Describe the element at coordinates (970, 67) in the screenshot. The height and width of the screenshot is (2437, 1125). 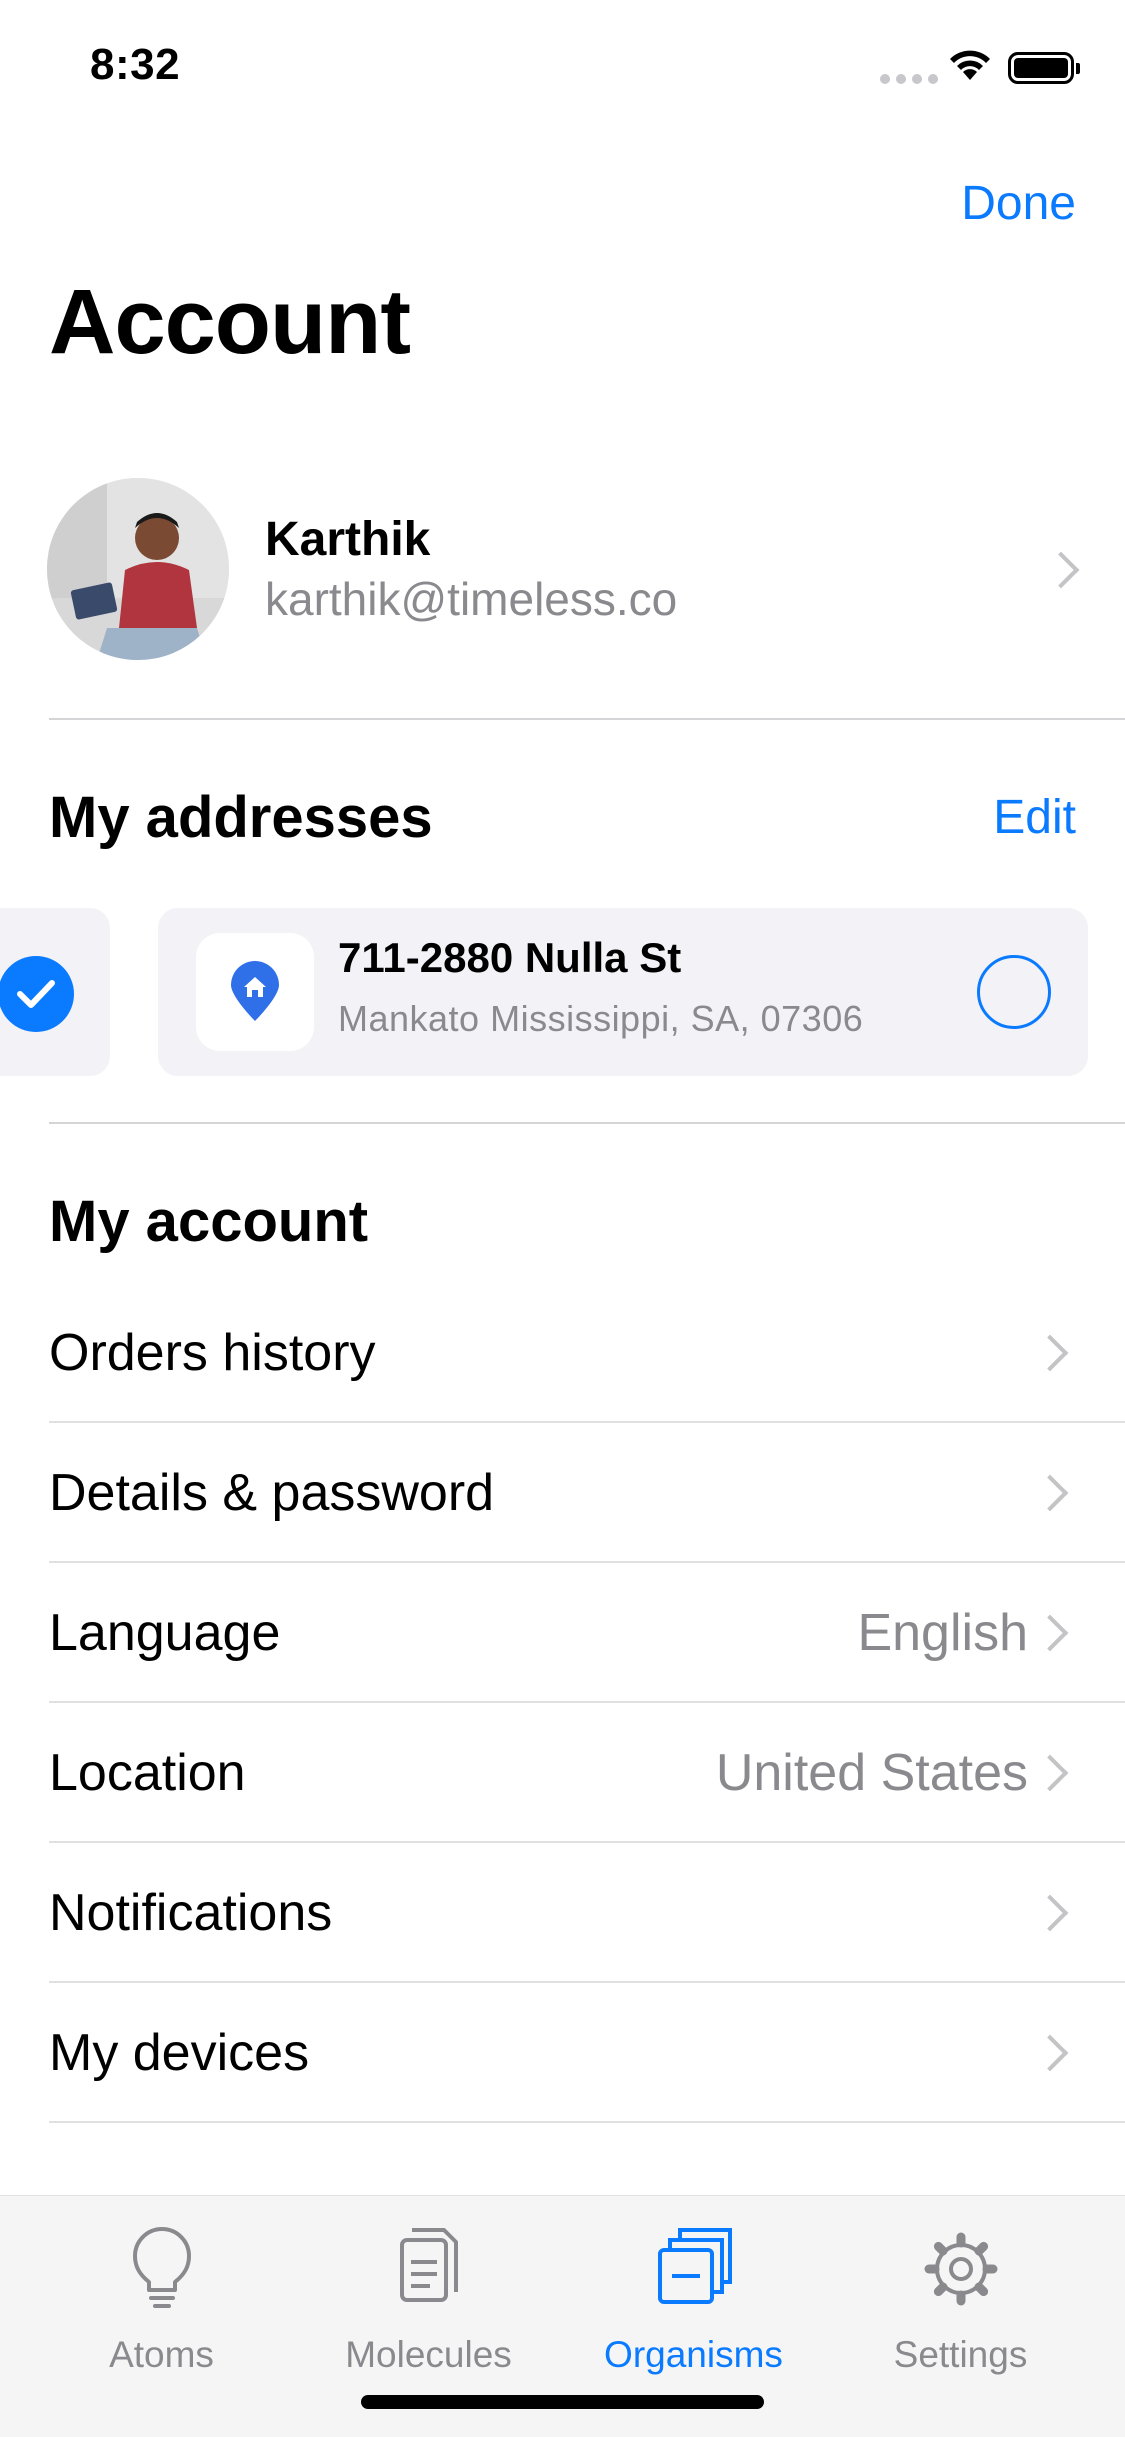
I see `wifi-icon` at that location.